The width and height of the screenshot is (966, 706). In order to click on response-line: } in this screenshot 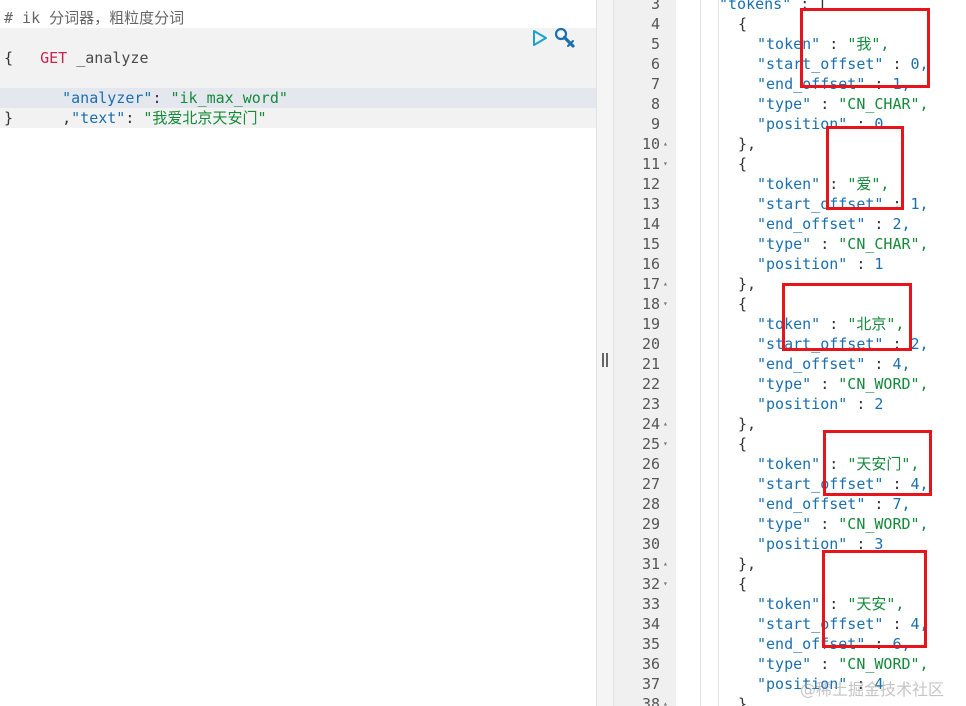, I will do `click(742, 700)`.